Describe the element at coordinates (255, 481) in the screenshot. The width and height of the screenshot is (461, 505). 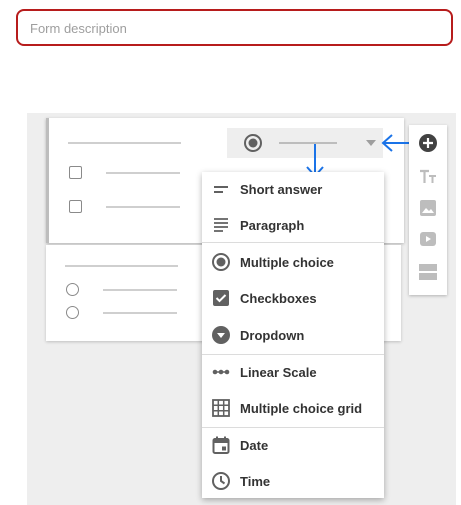
I see `menu-item-label: Time` at that location.